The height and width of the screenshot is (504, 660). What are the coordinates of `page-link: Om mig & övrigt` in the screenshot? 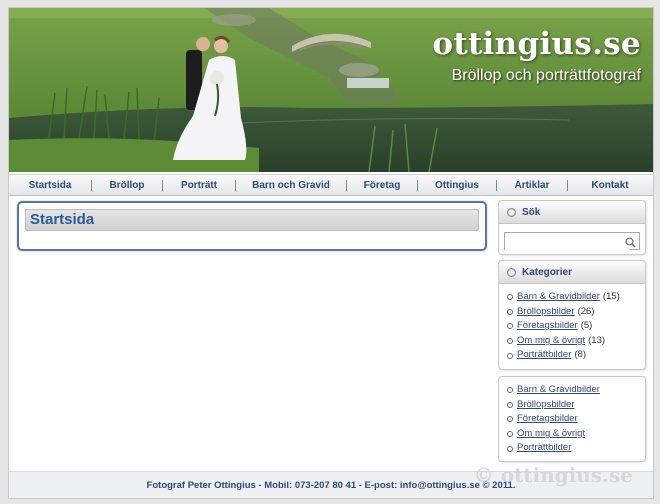 It's located at (551, 434).